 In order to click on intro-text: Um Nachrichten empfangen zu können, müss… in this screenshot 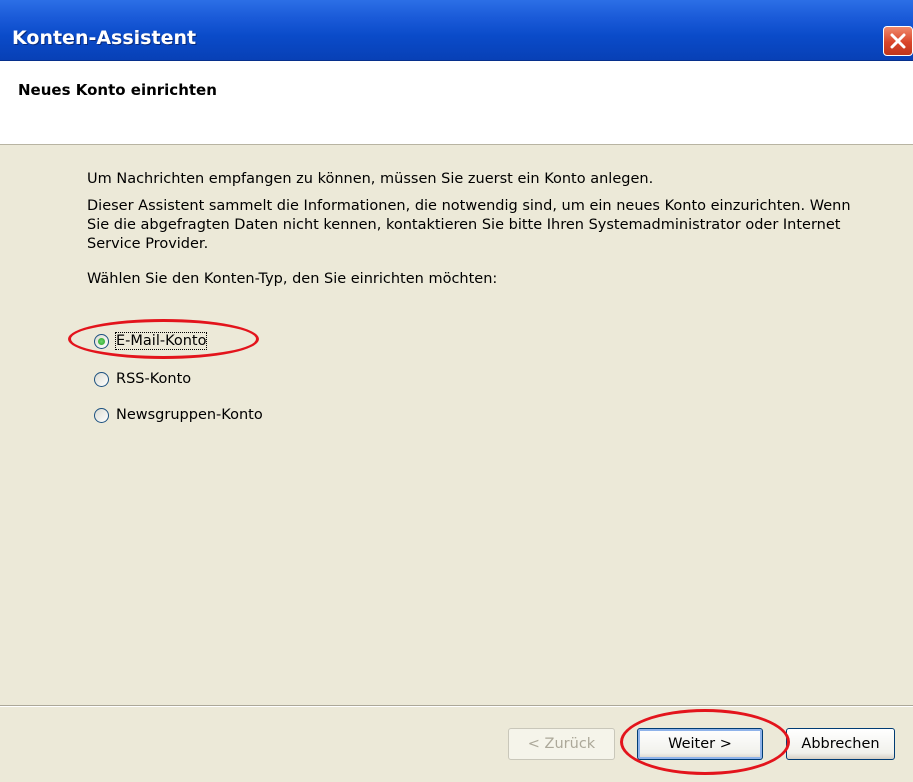, I will do `click(370, 179)`.